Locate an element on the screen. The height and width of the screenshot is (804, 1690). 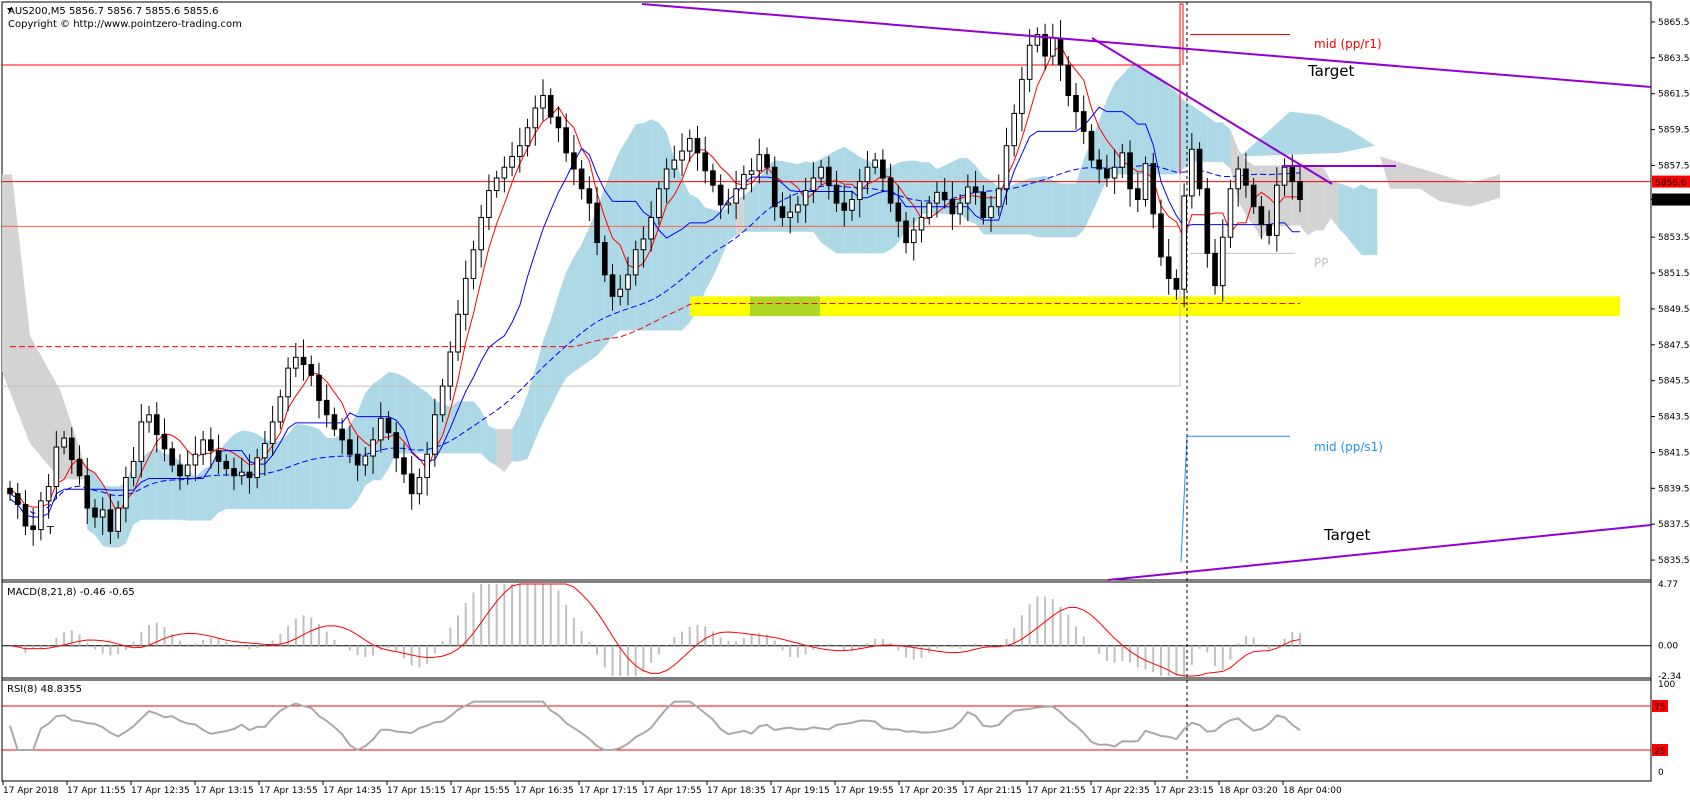
time-tick-label: 17 Apr 11:55 is located at coordinates (96, 791).